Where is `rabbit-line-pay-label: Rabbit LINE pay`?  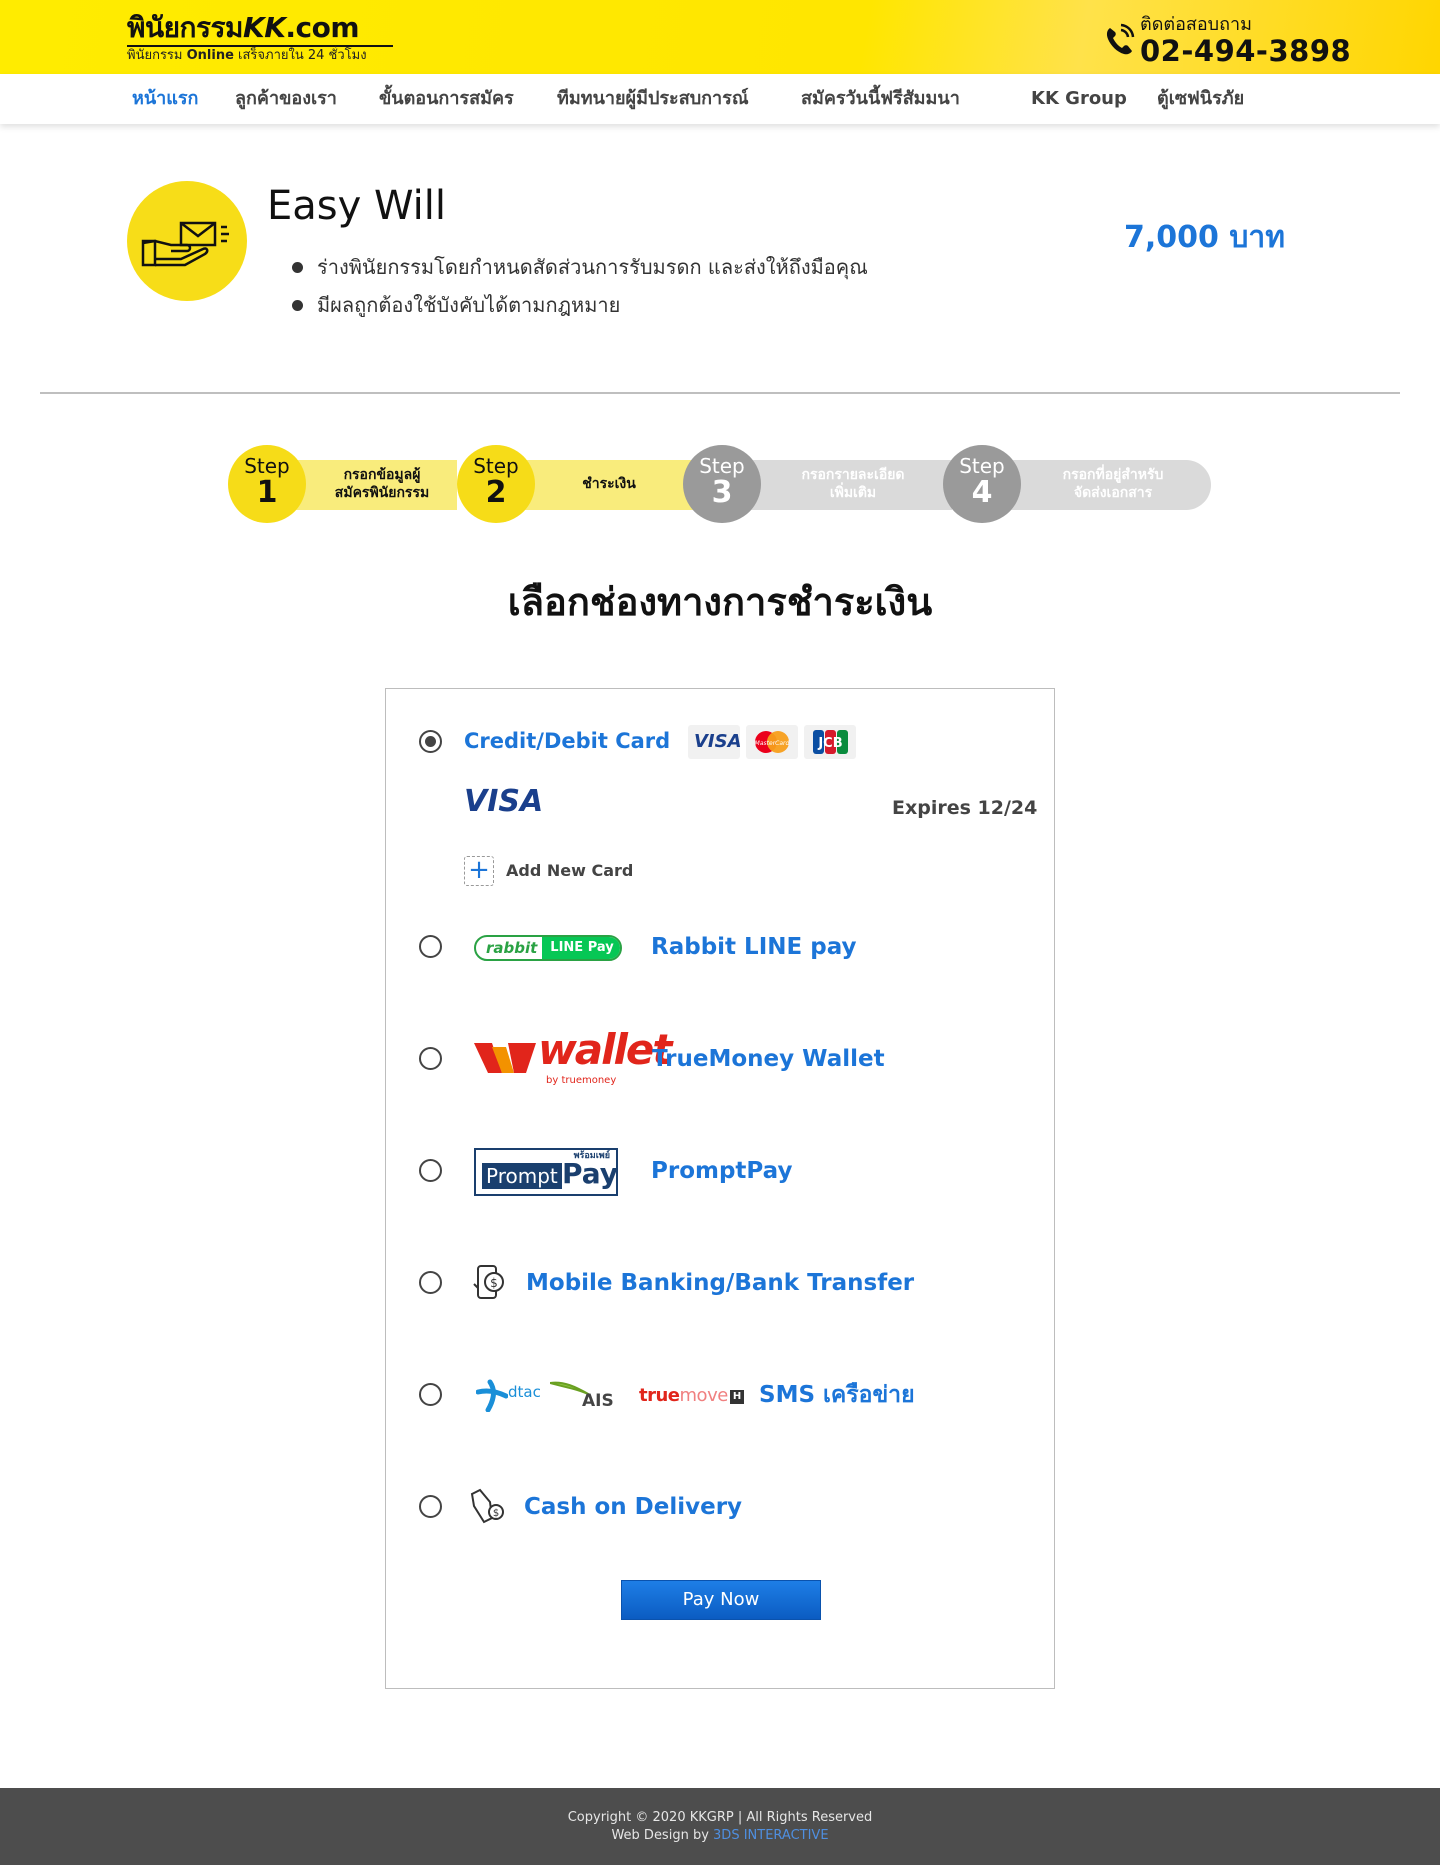
rabbit-line-pay-label: Rabbit LINE pay is located at coordinates (754, 947).